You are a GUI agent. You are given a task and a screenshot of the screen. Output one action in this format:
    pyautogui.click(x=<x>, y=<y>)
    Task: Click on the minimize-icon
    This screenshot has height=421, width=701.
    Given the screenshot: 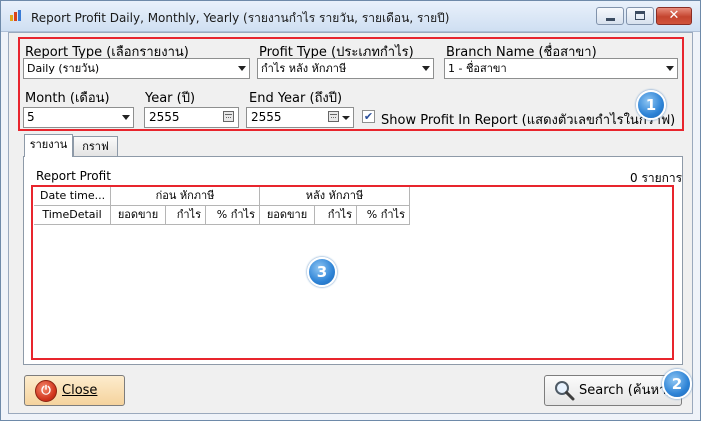 What is the action you would take?
    pyautogui.click(x=610, y=19)
    